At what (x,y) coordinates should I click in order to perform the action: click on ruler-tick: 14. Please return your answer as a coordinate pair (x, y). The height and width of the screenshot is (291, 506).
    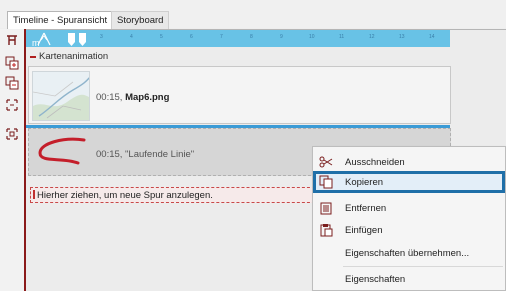
    Looking at the image, I should click on (432, 37).